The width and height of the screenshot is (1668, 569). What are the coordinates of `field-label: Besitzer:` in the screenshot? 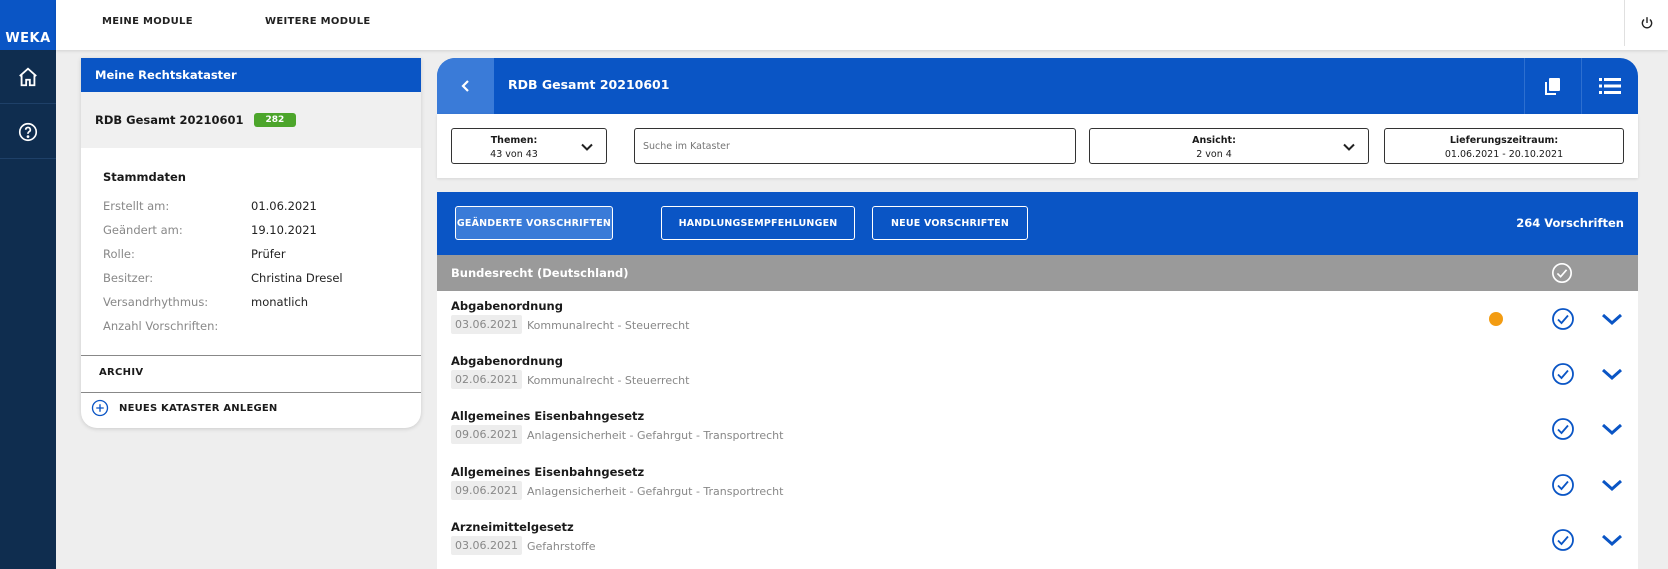 It's located at (128, 278).